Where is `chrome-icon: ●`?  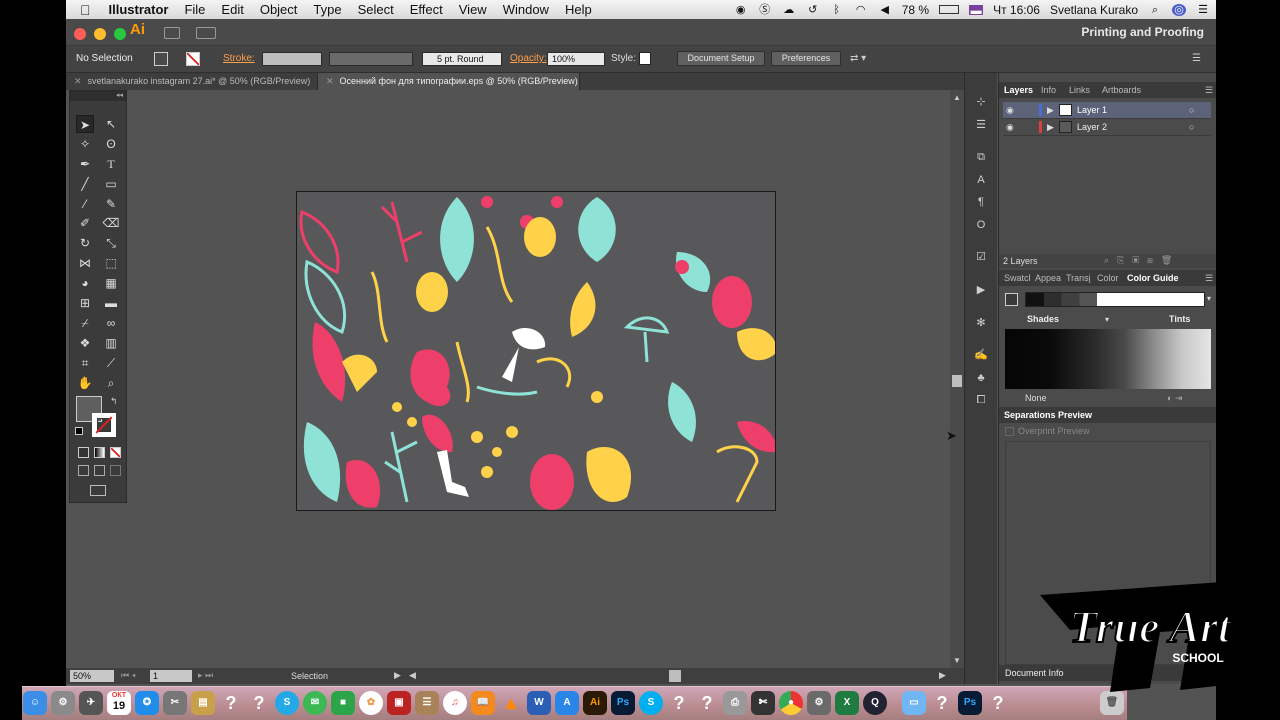 chrome-icon: ● is located at coordinates (791, 703).